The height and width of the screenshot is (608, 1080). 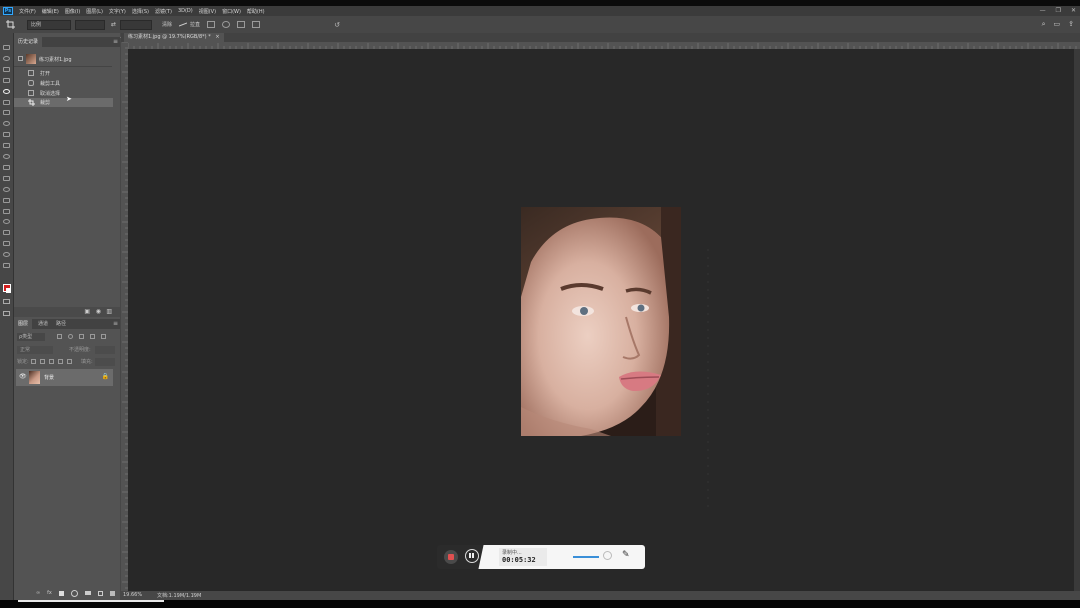 I want to click on status-arrow-icon: ›, so click(x=194, y=595).